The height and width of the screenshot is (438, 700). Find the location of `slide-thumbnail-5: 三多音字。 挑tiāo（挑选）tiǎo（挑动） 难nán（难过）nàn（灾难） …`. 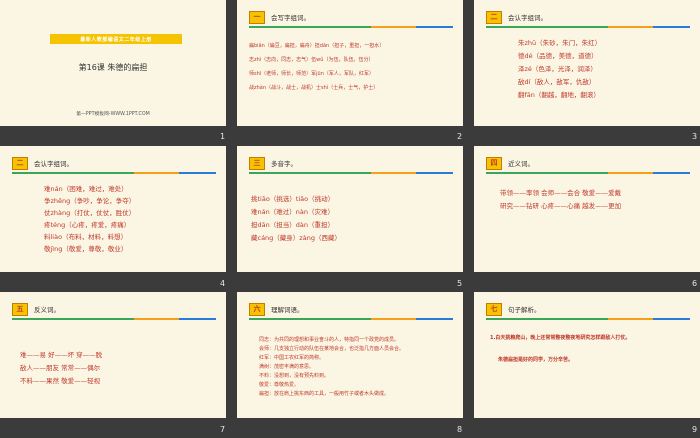

slide-thumbnail-5: 三多音字。 挑tiāo（挑选）tiǎo（挑动） 难nán（难过）nàn（灾难） … is located at coordinates (350, 209).